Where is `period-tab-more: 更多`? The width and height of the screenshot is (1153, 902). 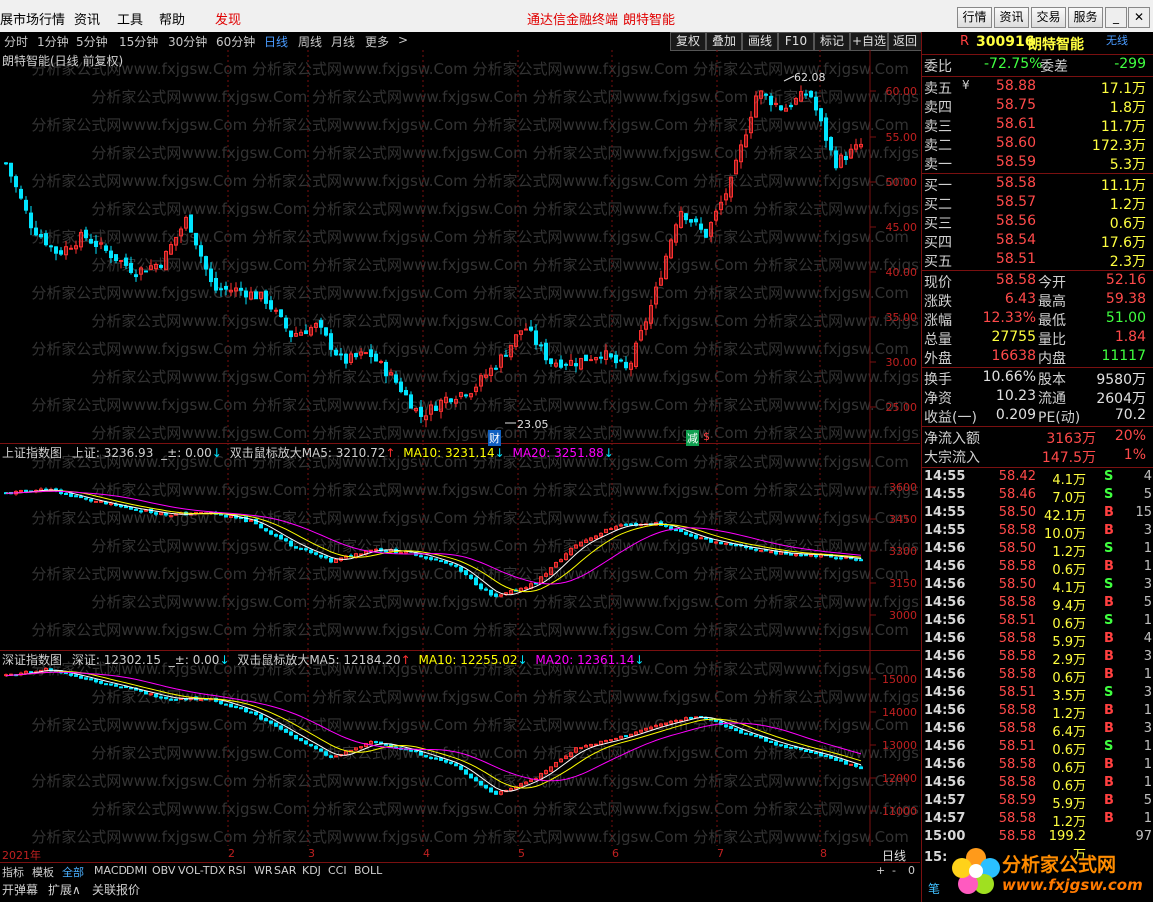
period-tab-more: 更多 is located at coordinates (377, 41).